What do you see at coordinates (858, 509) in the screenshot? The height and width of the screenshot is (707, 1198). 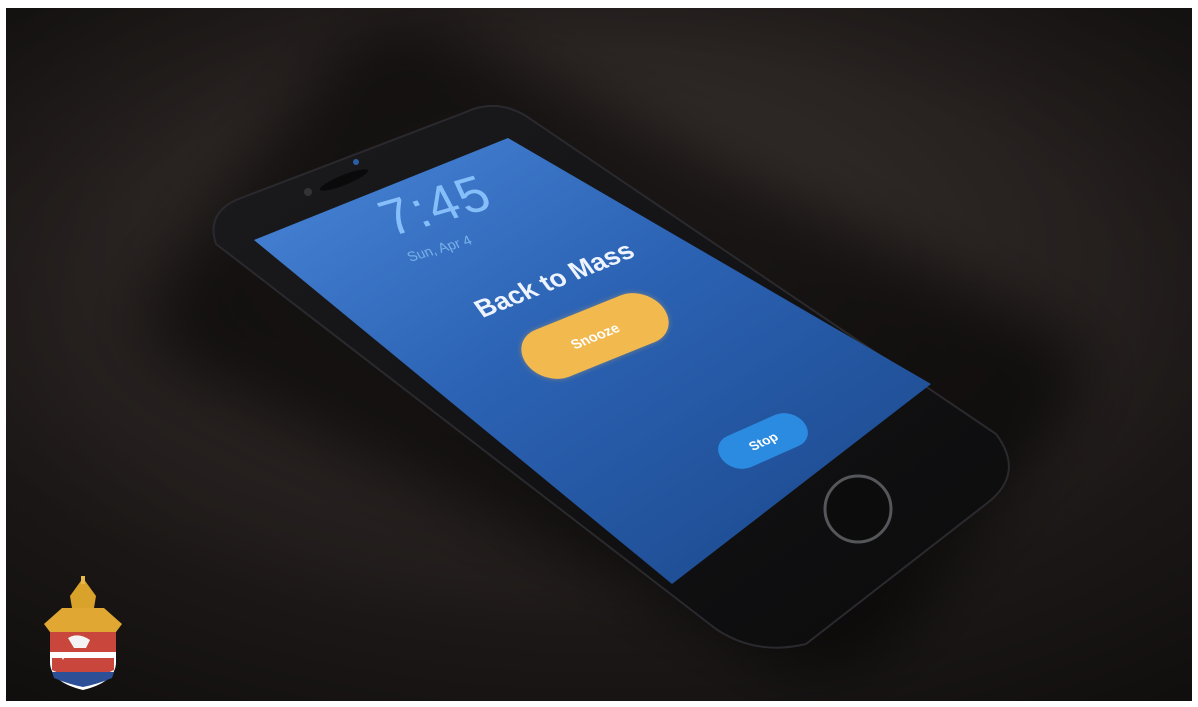 I see `home-button` at bounding box center [858, 509].